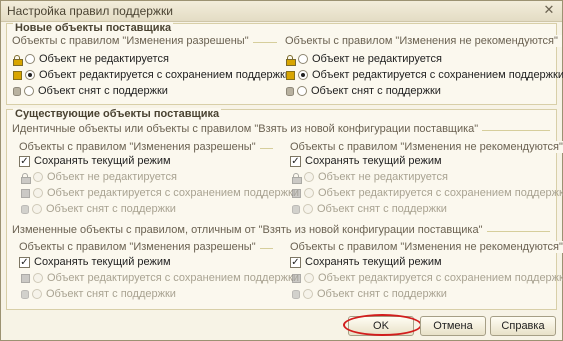 The width and height of the screenshot is (563, 341). What do you see at coordinates (366, 262) in the screenshot?
I see `changed-right-keep-mode: ✓ Сохранять текущий режим` at bounding box center [366, 262].